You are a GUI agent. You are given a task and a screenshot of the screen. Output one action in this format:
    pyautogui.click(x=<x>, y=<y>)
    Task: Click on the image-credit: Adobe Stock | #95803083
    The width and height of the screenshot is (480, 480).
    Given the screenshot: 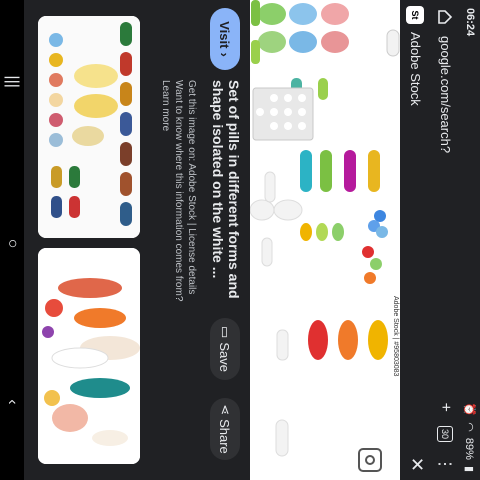 What is the action you would take?
    pyautogui.click(x=395, y=336)
    